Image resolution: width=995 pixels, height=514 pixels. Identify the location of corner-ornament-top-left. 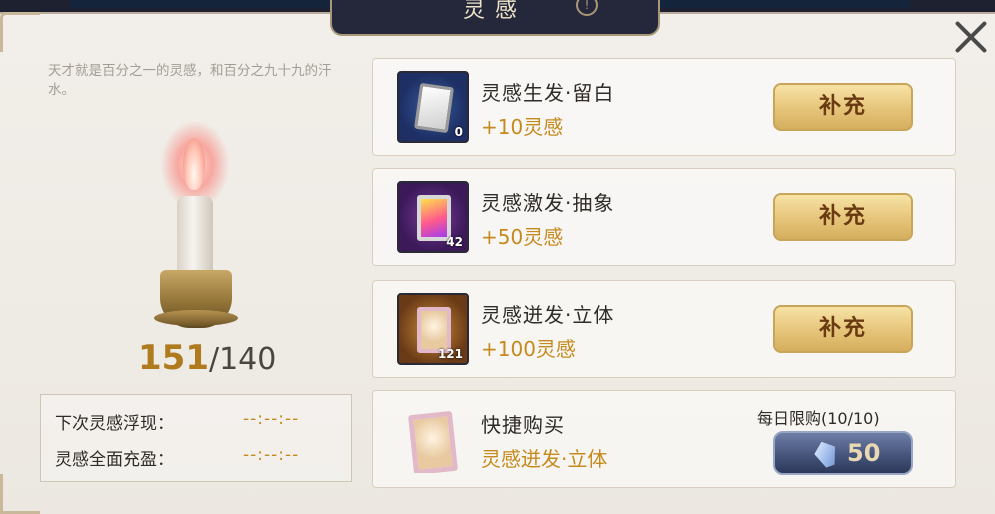
(20, 32).